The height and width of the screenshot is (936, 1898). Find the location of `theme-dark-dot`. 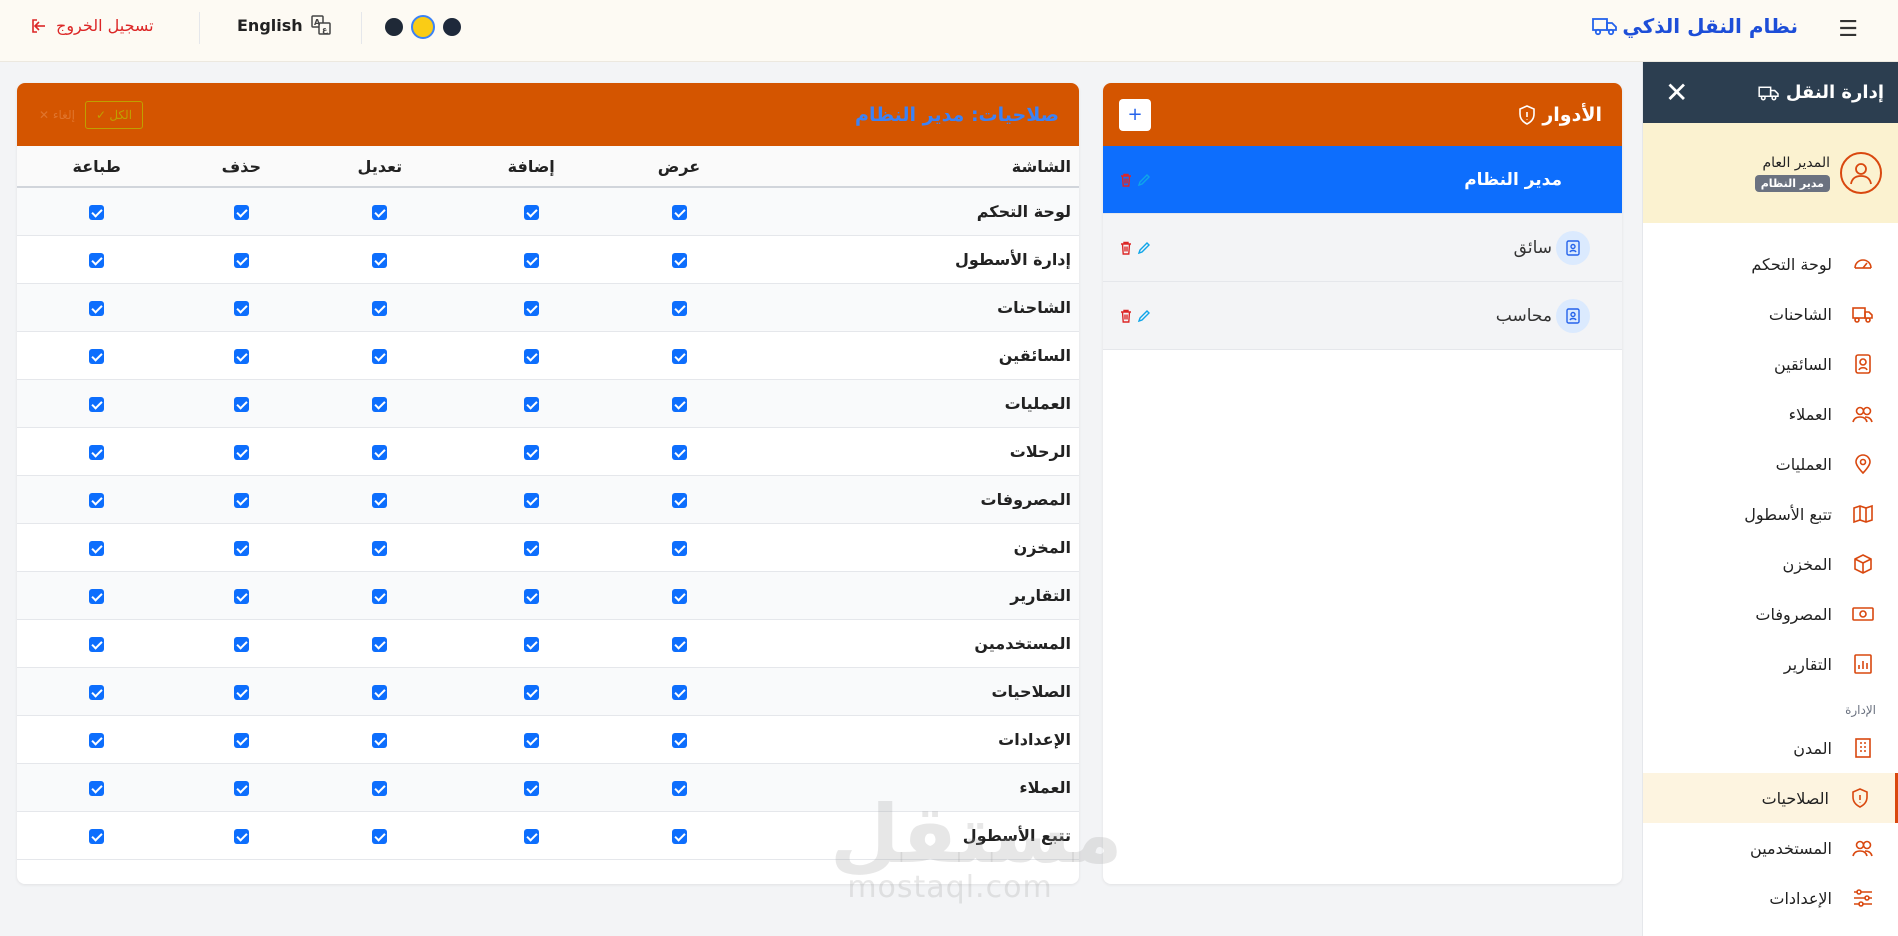

theme-dark-dot is located at coordinates (394, 27).